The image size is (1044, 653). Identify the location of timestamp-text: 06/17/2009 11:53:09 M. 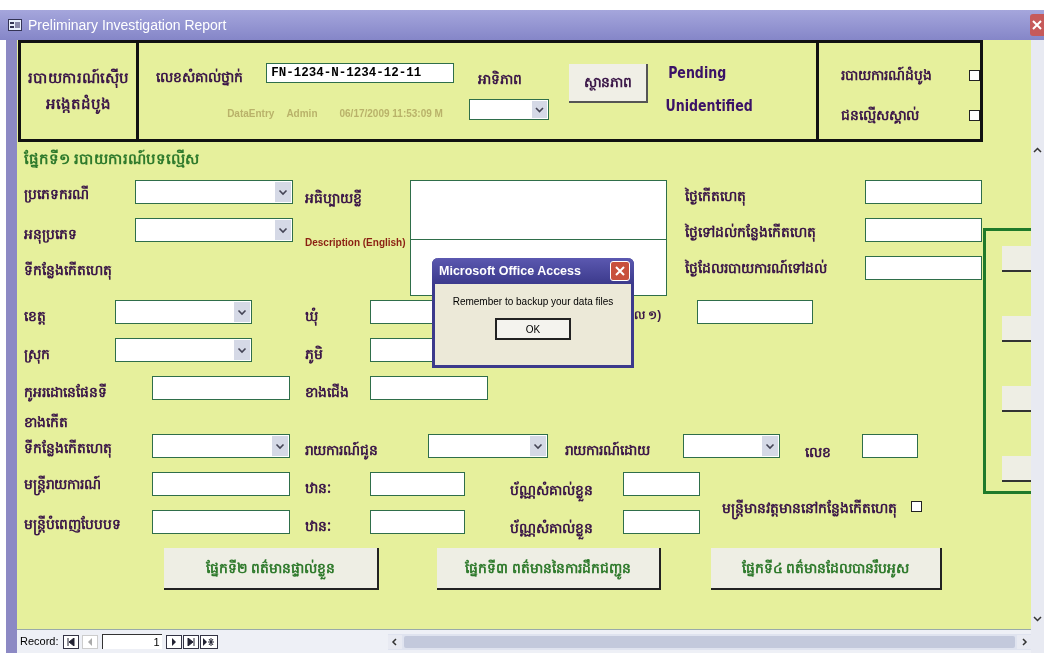
(391, 114).